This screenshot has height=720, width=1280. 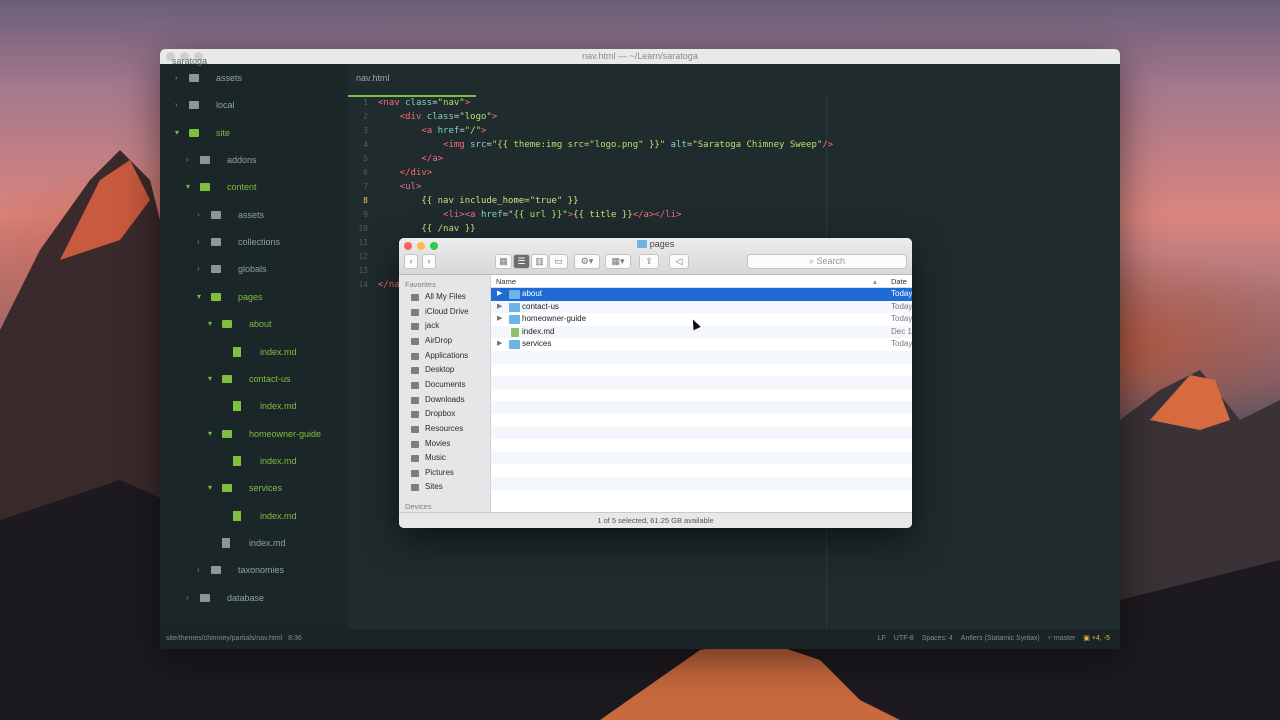 I want to click on finder-status: 1 of 5 selected, 61.25 GB available, so click(x=655, y=520).